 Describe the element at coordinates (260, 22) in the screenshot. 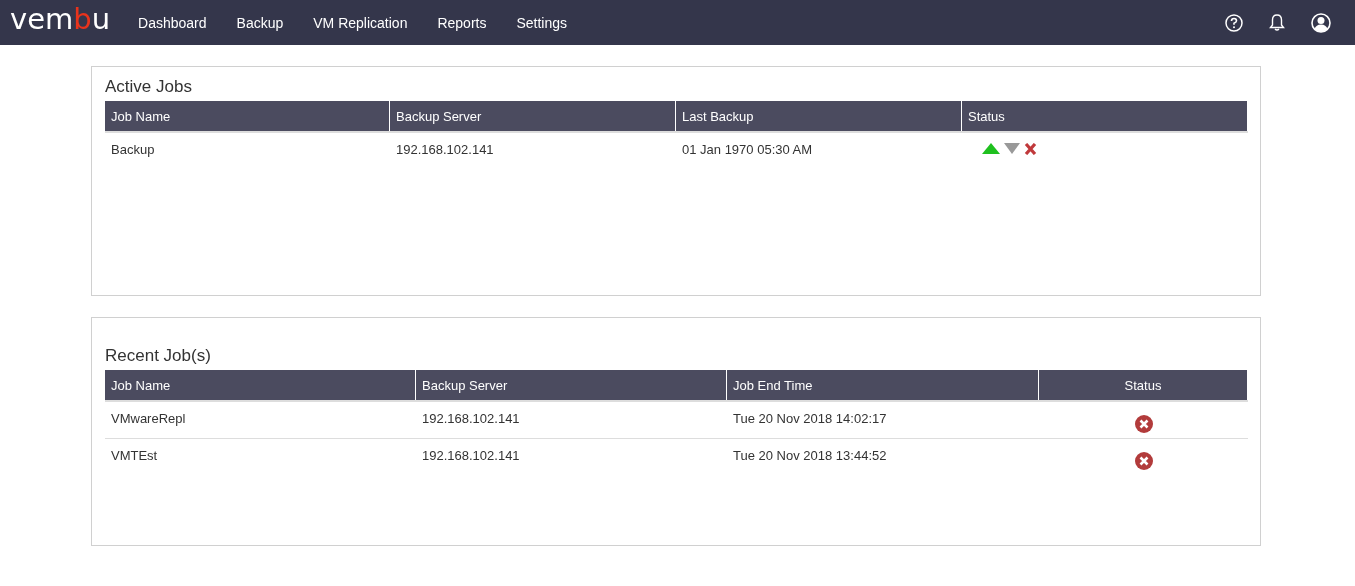

I see `nav-link: Backup` at that location.